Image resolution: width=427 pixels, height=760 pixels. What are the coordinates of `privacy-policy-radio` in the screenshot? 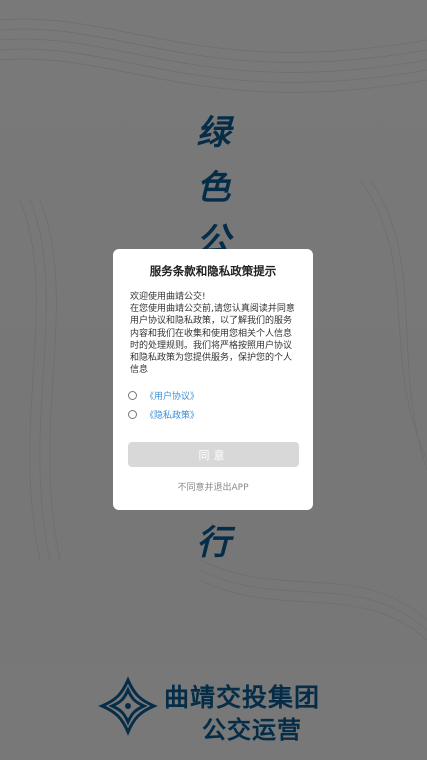 It's located at (132, 414).